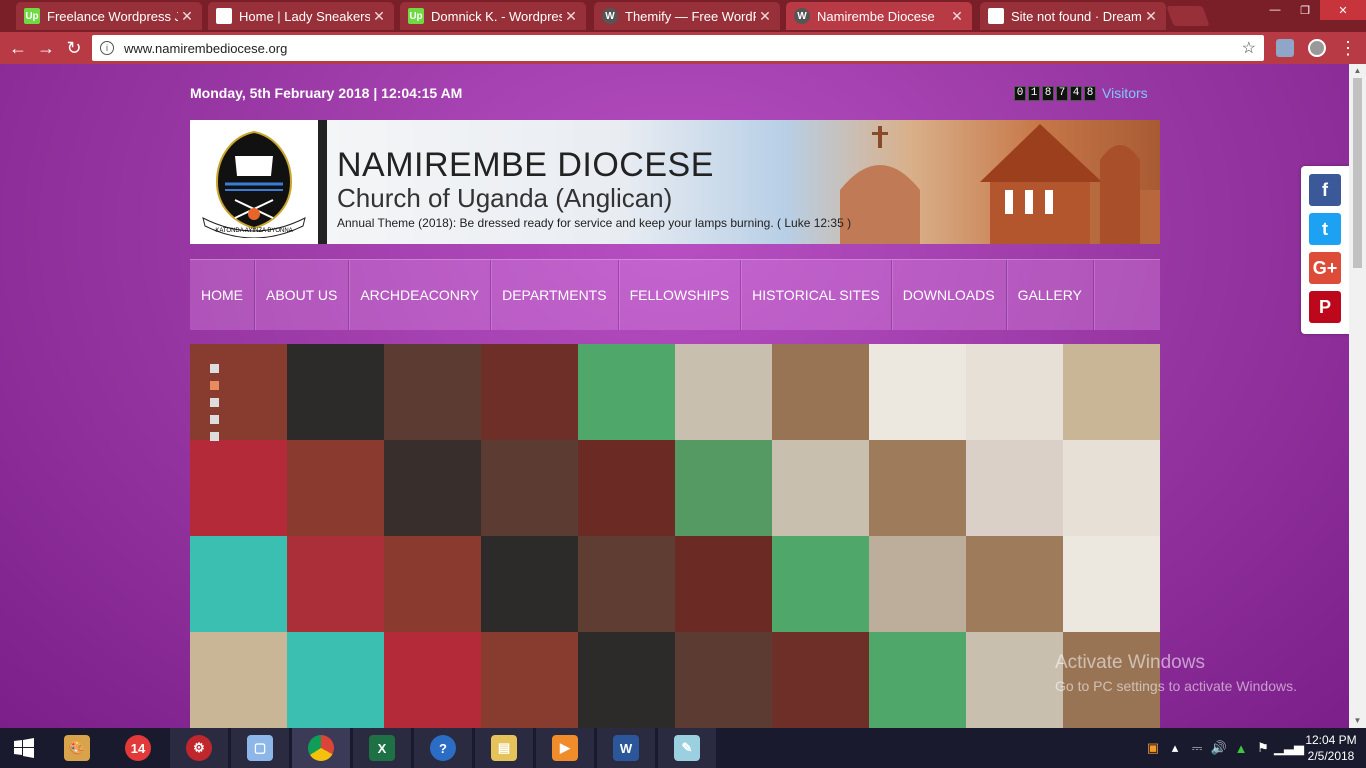 Image resolution: width=1366 pixels, height=768 pixels. I want to click on taskbar-help-app: ?, so click(443, 748).